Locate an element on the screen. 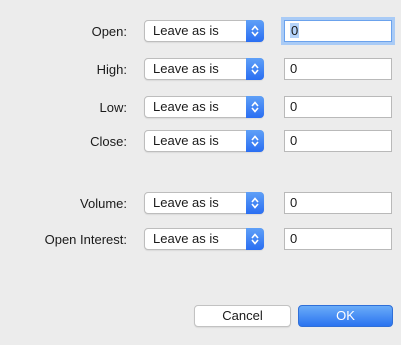 Image resolution: width=401 pixels, height=345 pixels. high-mode-popup: Leave as is is located at coordinates (204, 69).